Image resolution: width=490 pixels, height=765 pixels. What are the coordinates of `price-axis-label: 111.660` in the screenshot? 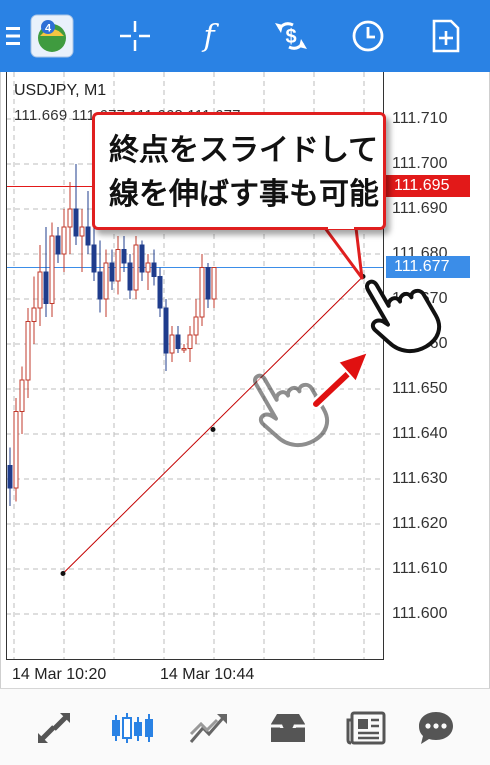 It's located at (420, 343).